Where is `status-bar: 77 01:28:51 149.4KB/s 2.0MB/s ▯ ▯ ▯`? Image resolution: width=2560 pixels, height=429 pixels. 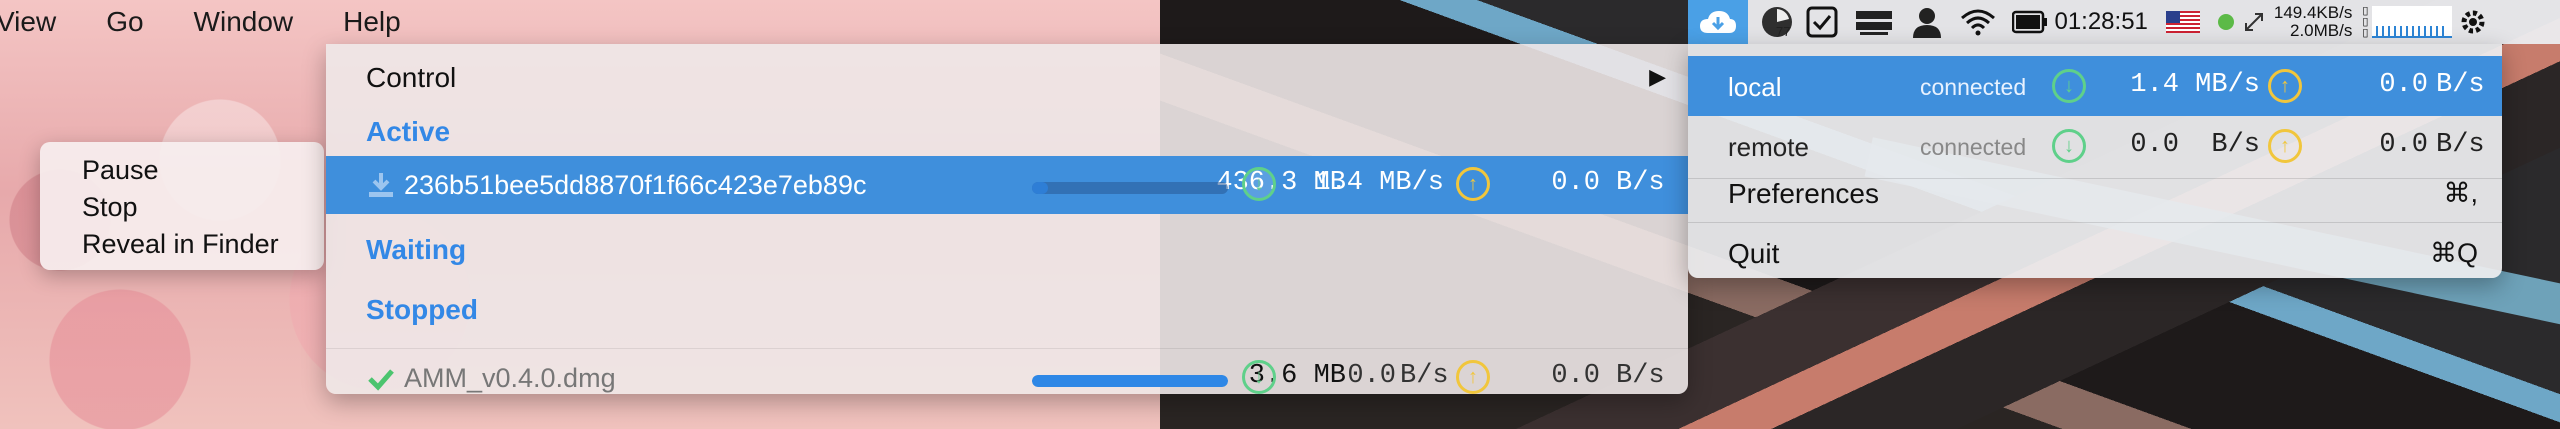 status-bar: 77 01:28:51 149.4KB/s 2.0MB/s ▯ ▯ ▯ is located at coordinates (2124, 22).